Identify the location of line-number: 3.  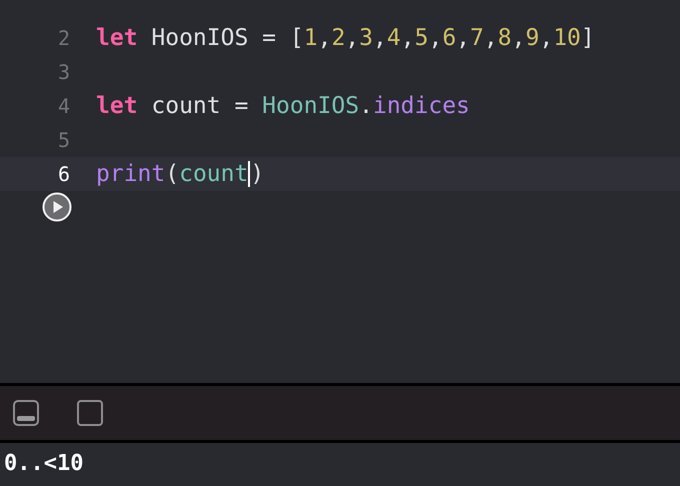
(63, 72).